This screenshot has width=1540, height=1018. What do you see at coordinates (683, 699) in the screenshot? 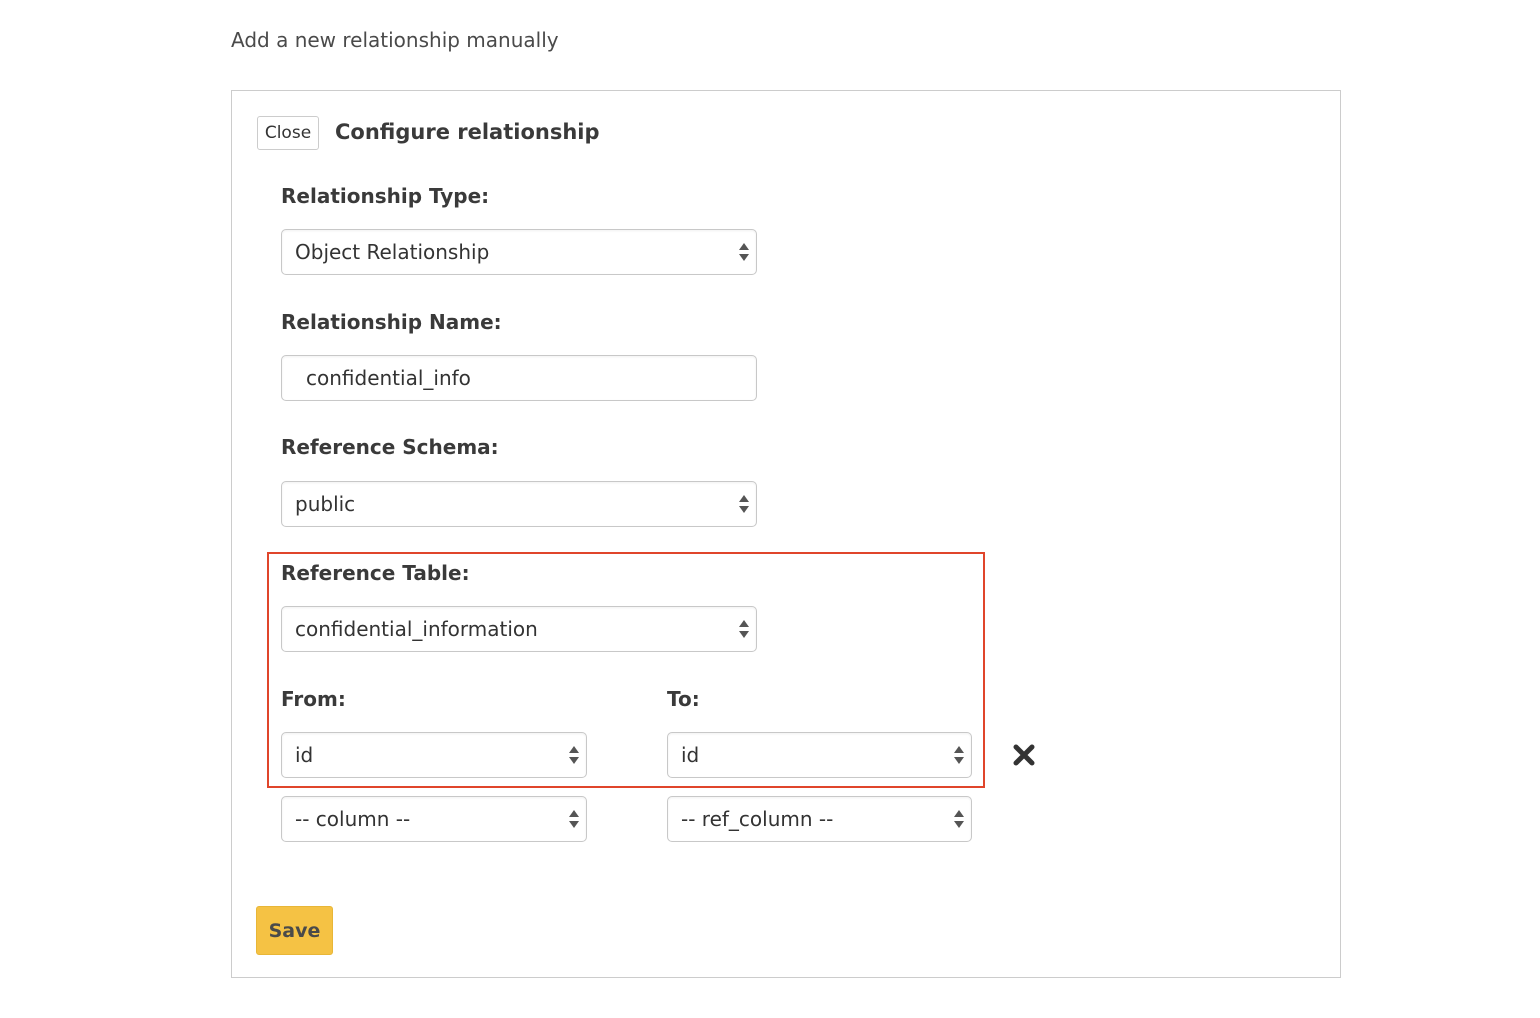
I see `to-label: To:` at bounding box center [683, 699].